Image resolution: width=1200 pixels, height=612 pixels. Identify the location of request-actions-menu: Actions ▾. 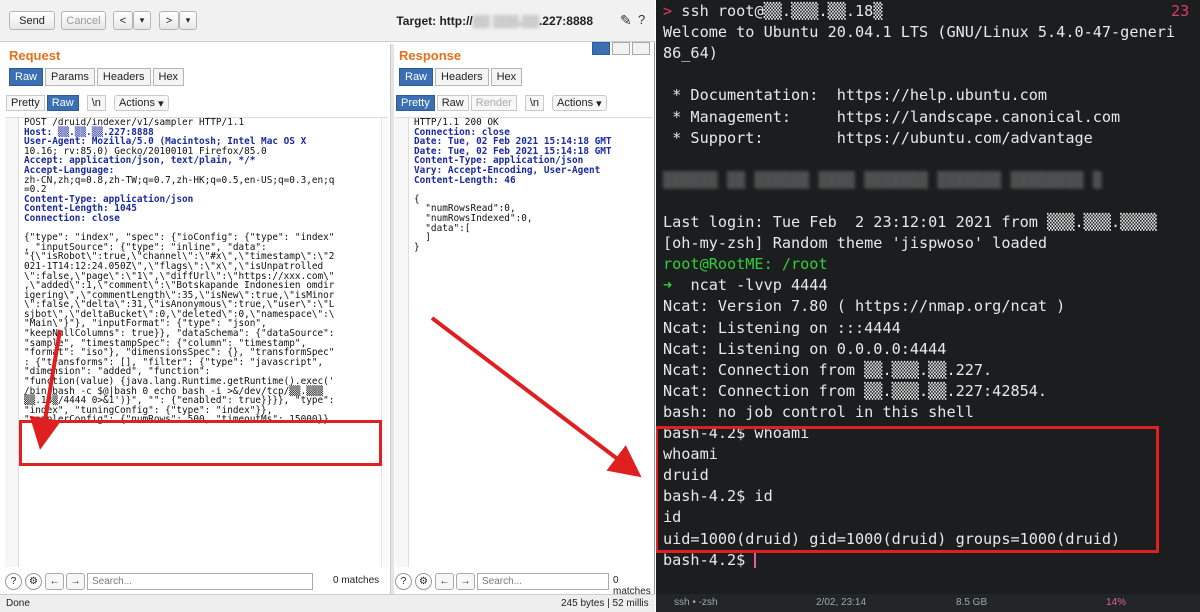
(141, 103).